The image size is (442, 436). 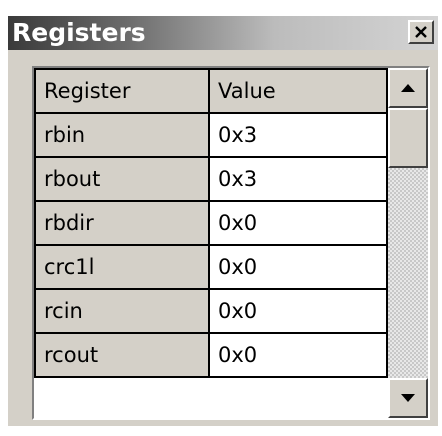 What do you see at coordinates (223, 33) in the screenshot?
I see `title-bar: Registers` at bounding box center [223, 33].